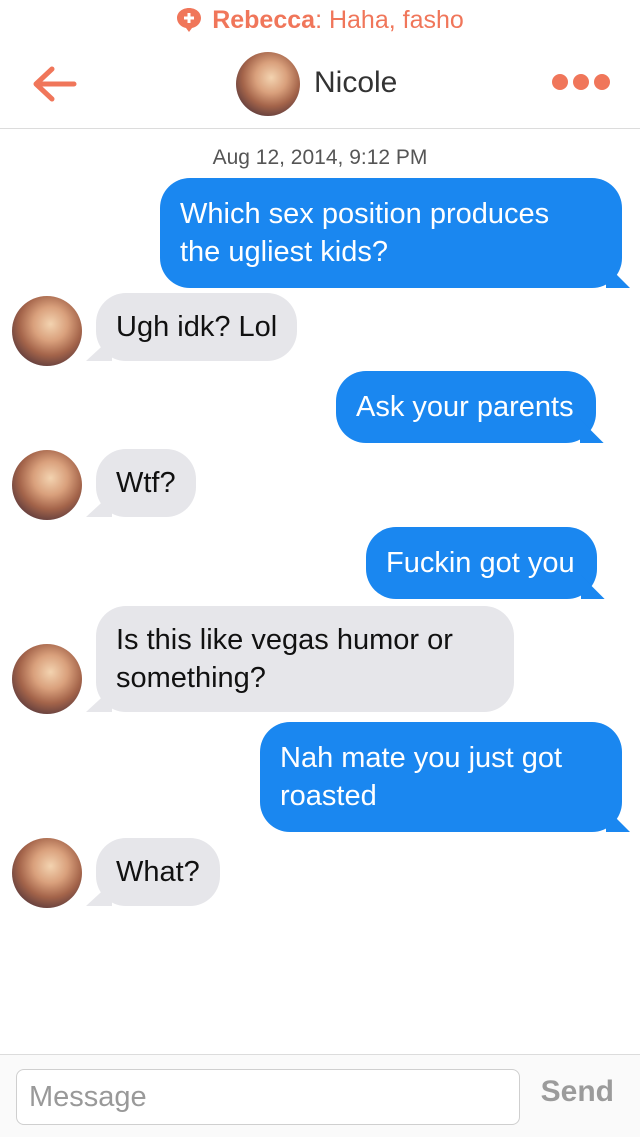 Image resolution: width=640 pixels, height=1137 pixels. What do you see at coordinates (328, 796) in the screenshot?
I see `message-line: roasted` at bounding box center [328, 796].